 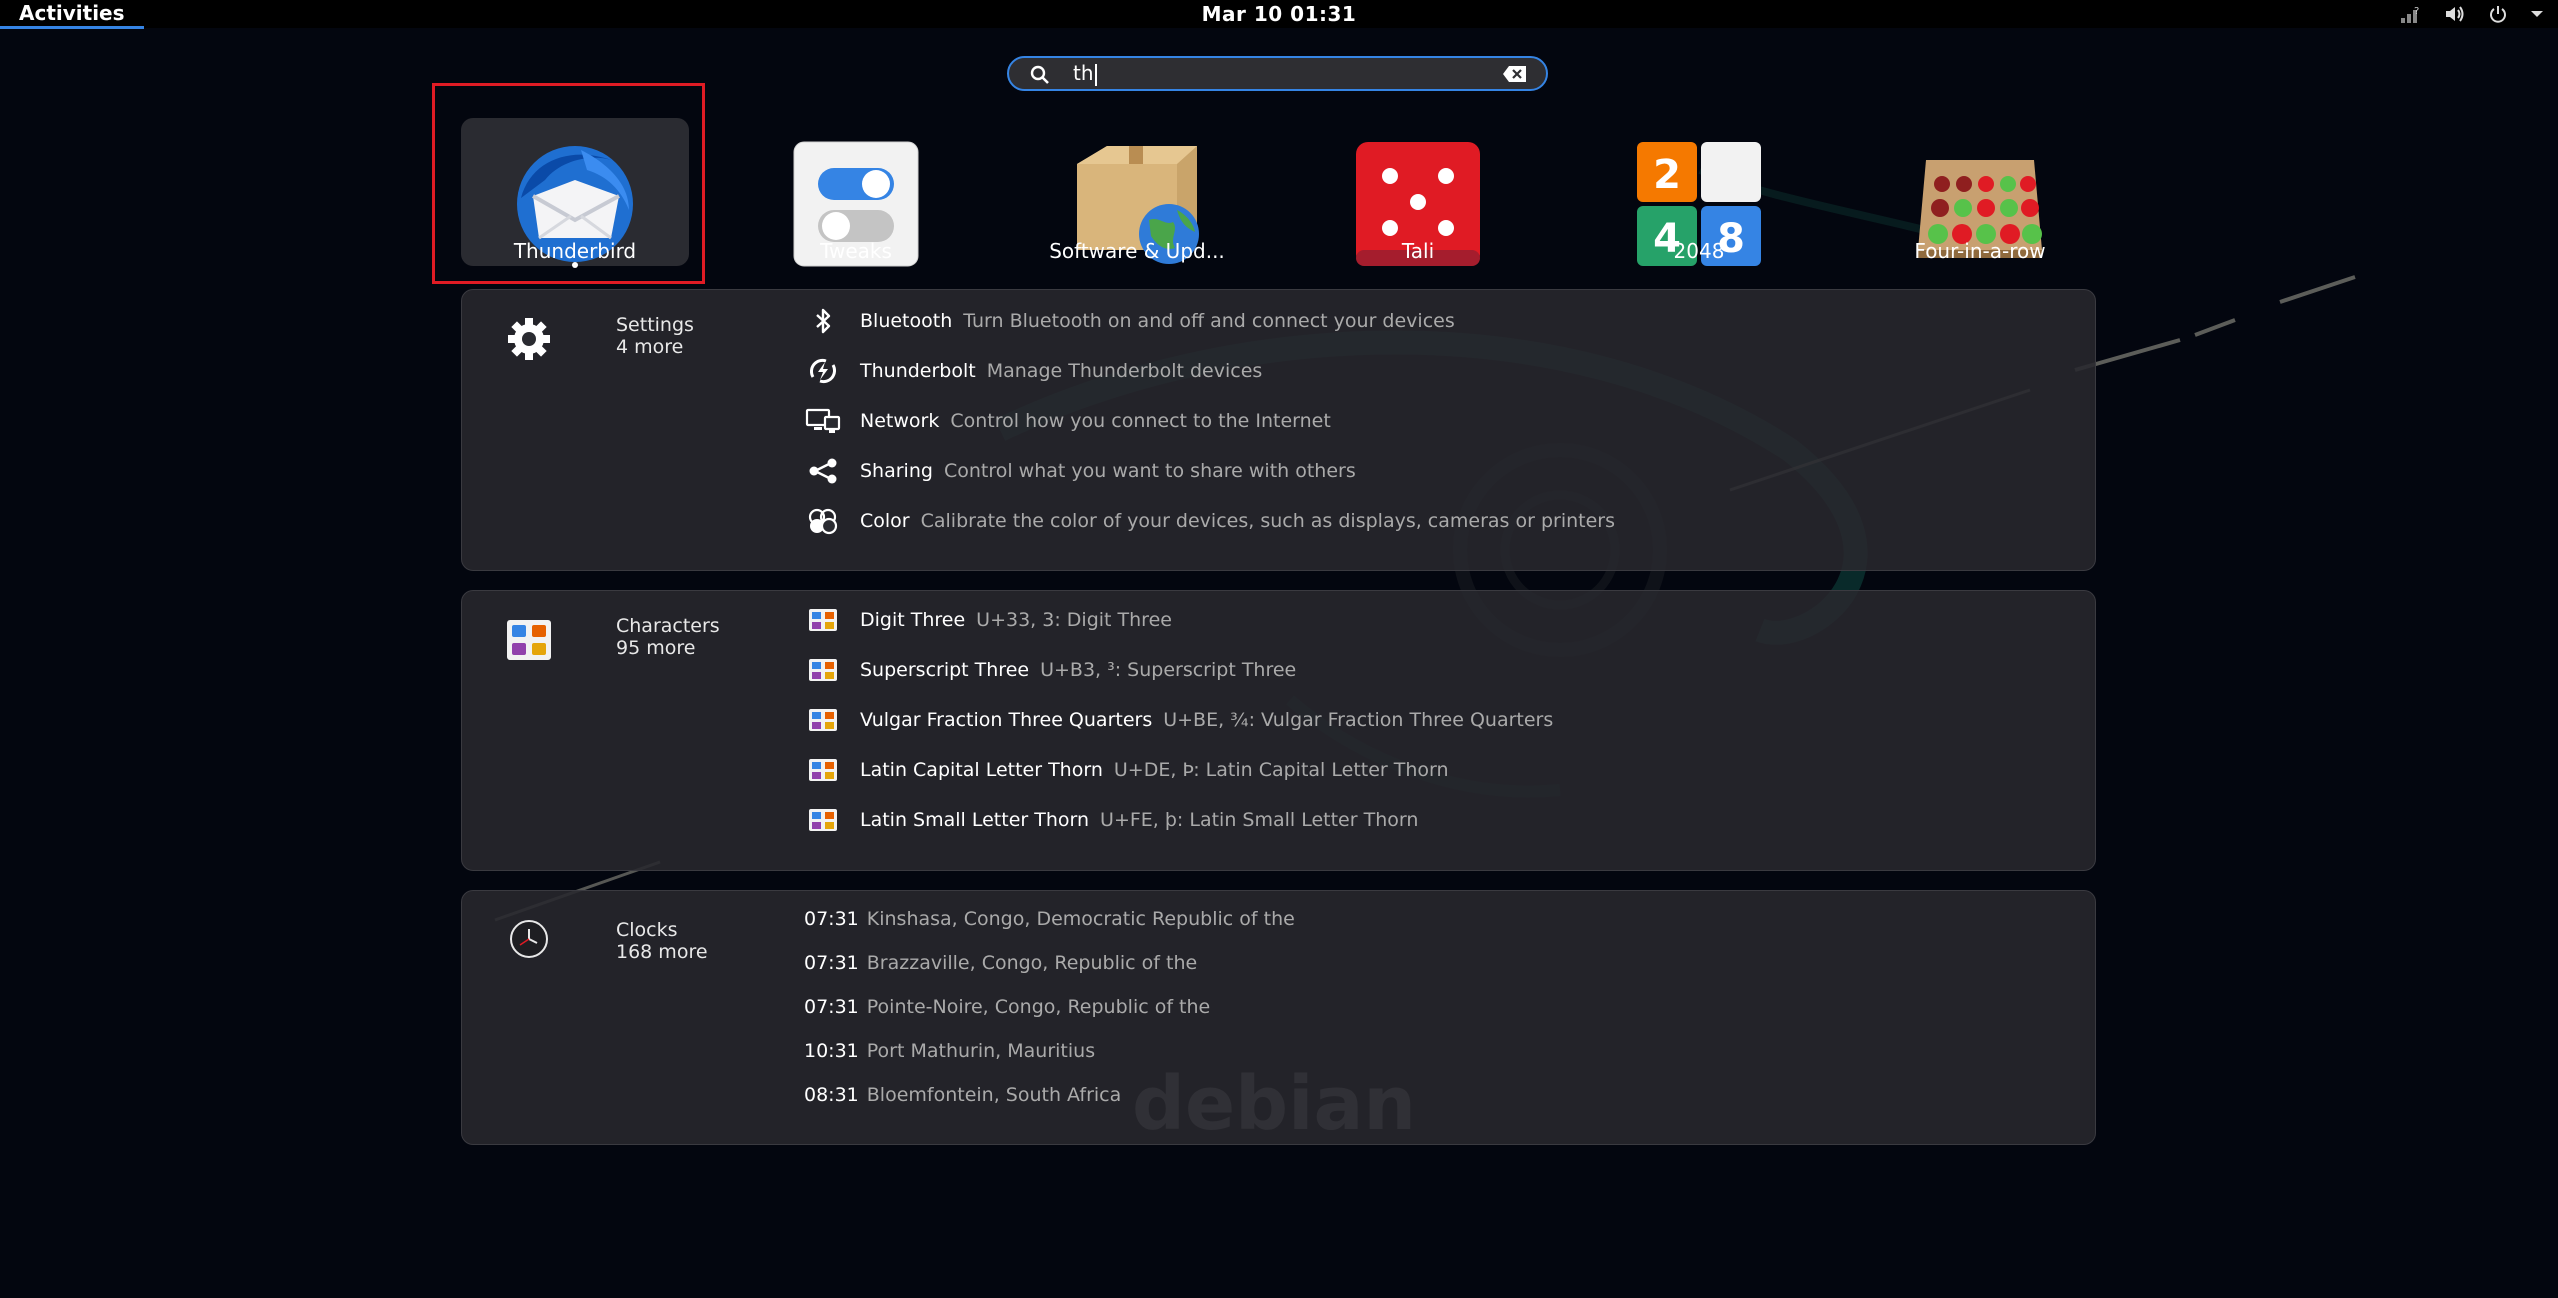 I want to click on gear-icon, so click(x=529, y=339).